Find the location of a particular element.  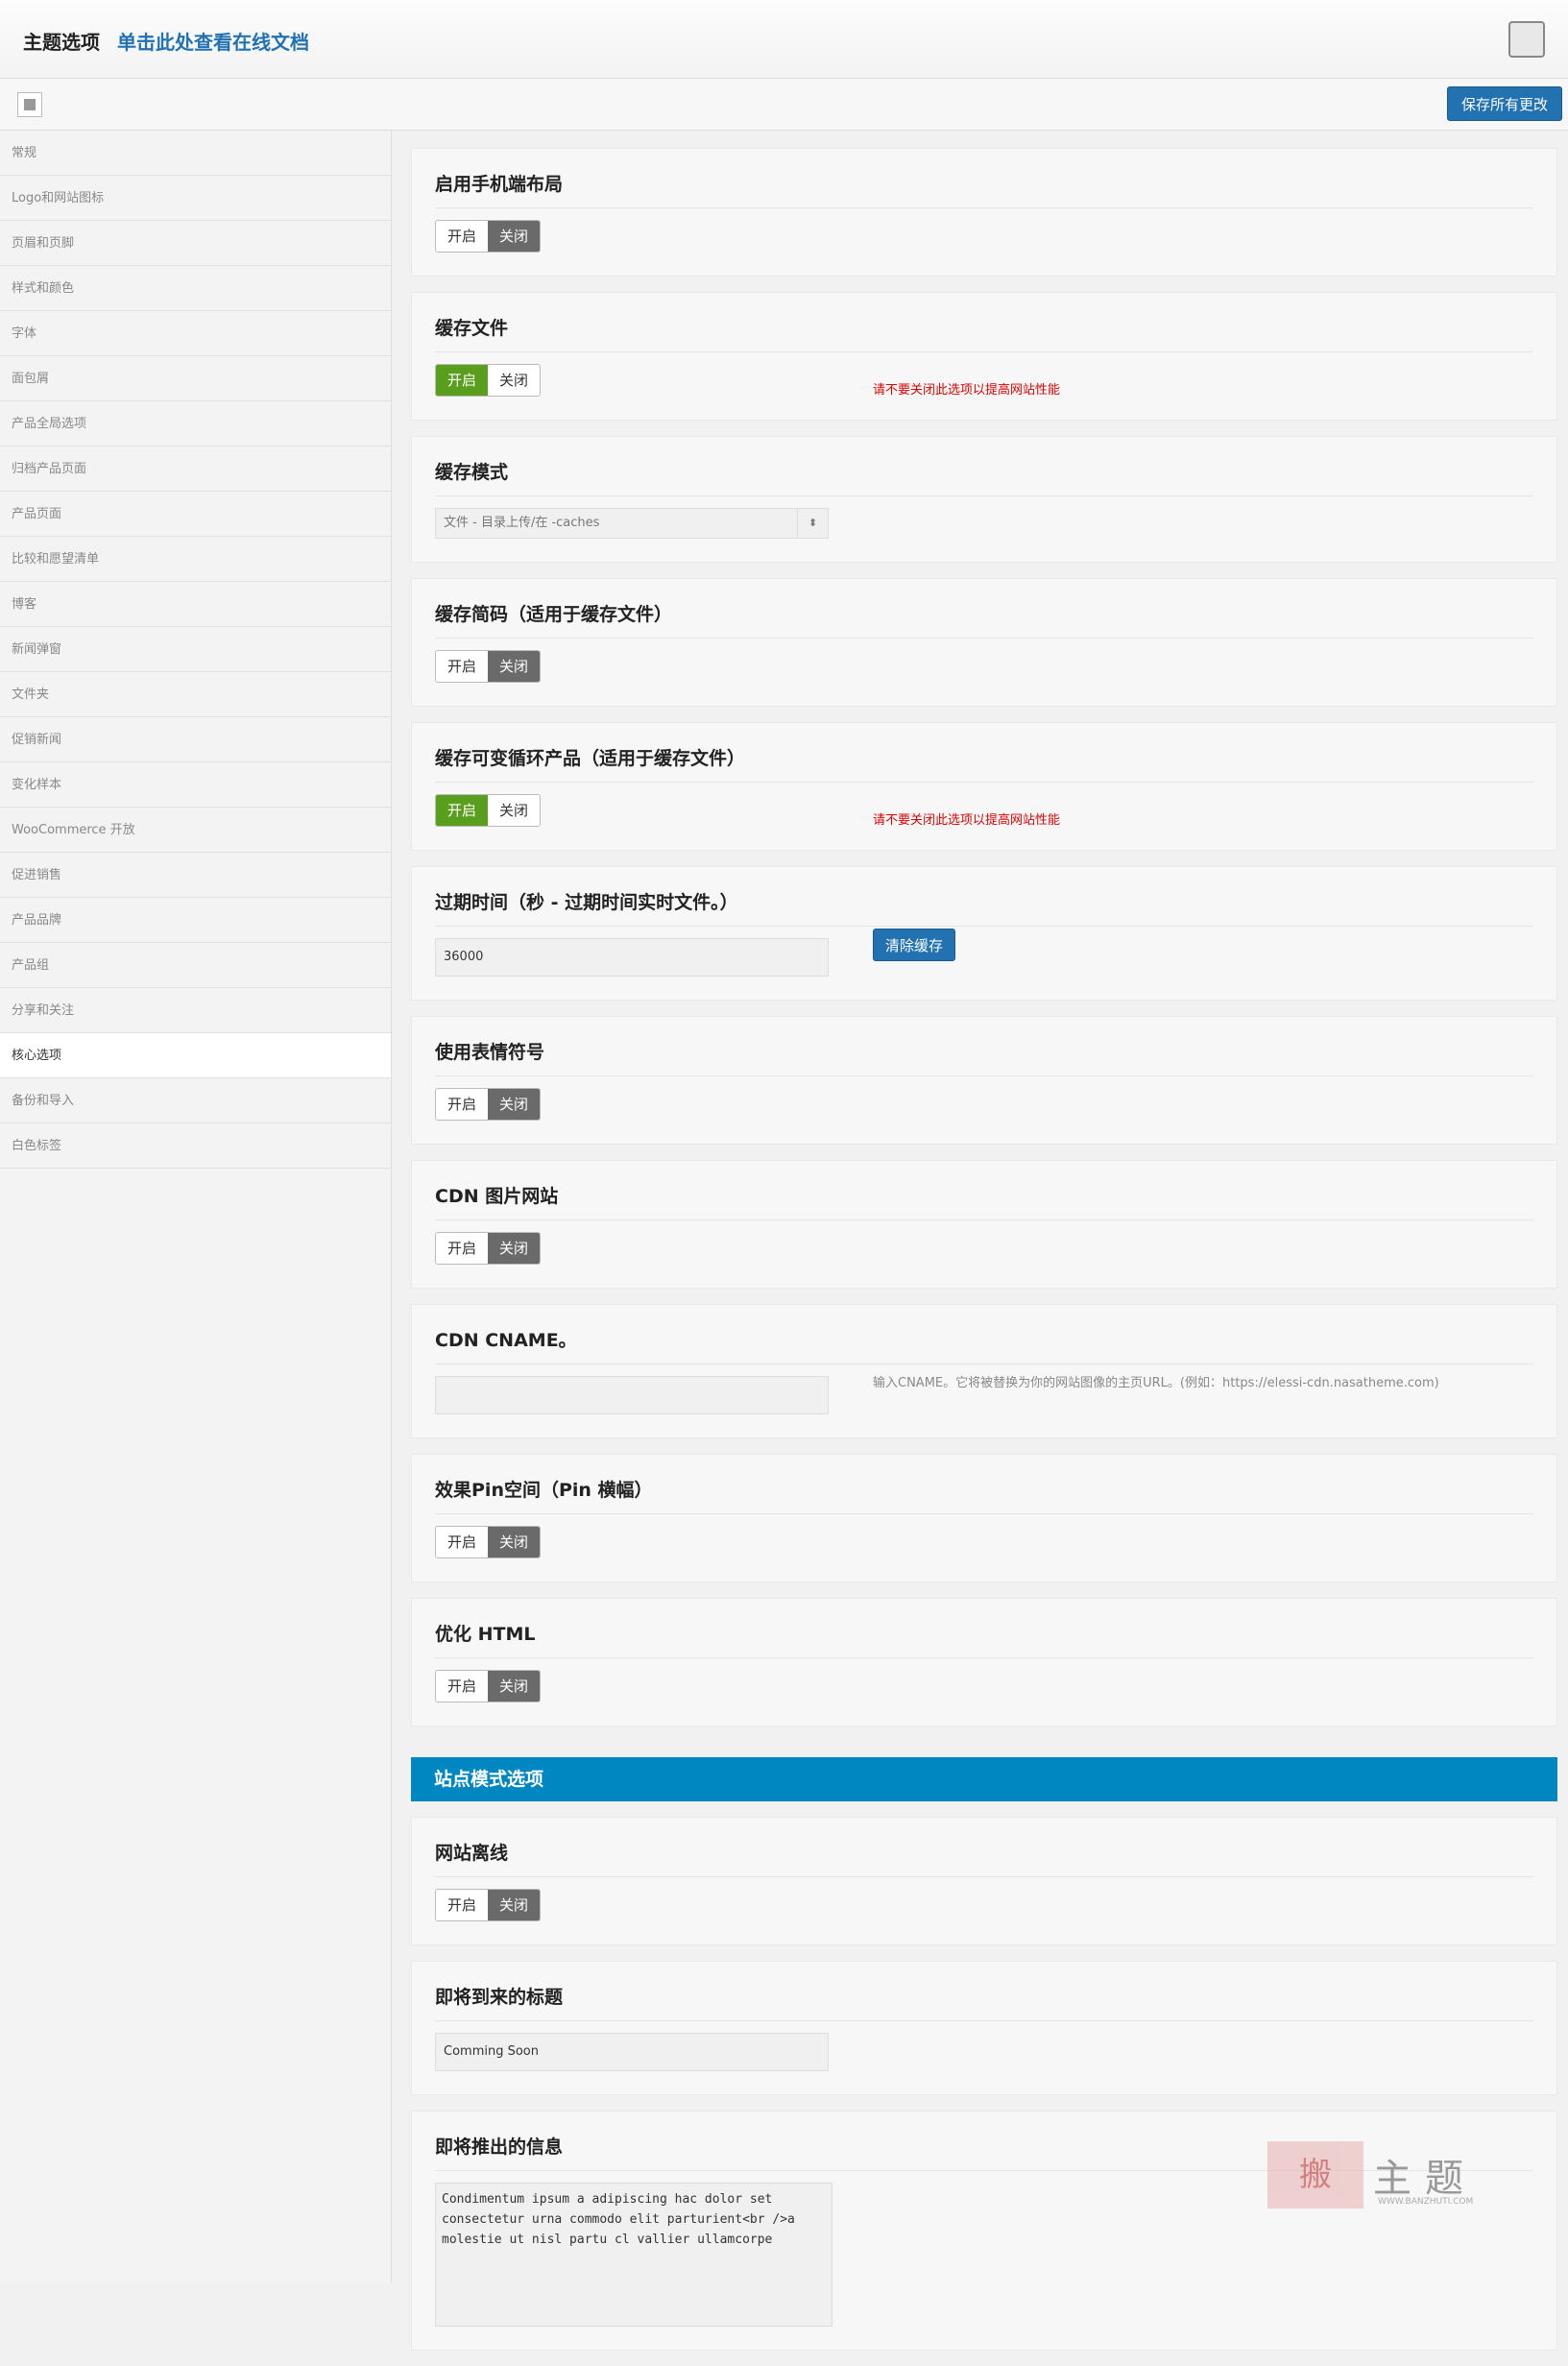

sidebar-item: 新闻弹窗 is located at coordinates (195, 649).